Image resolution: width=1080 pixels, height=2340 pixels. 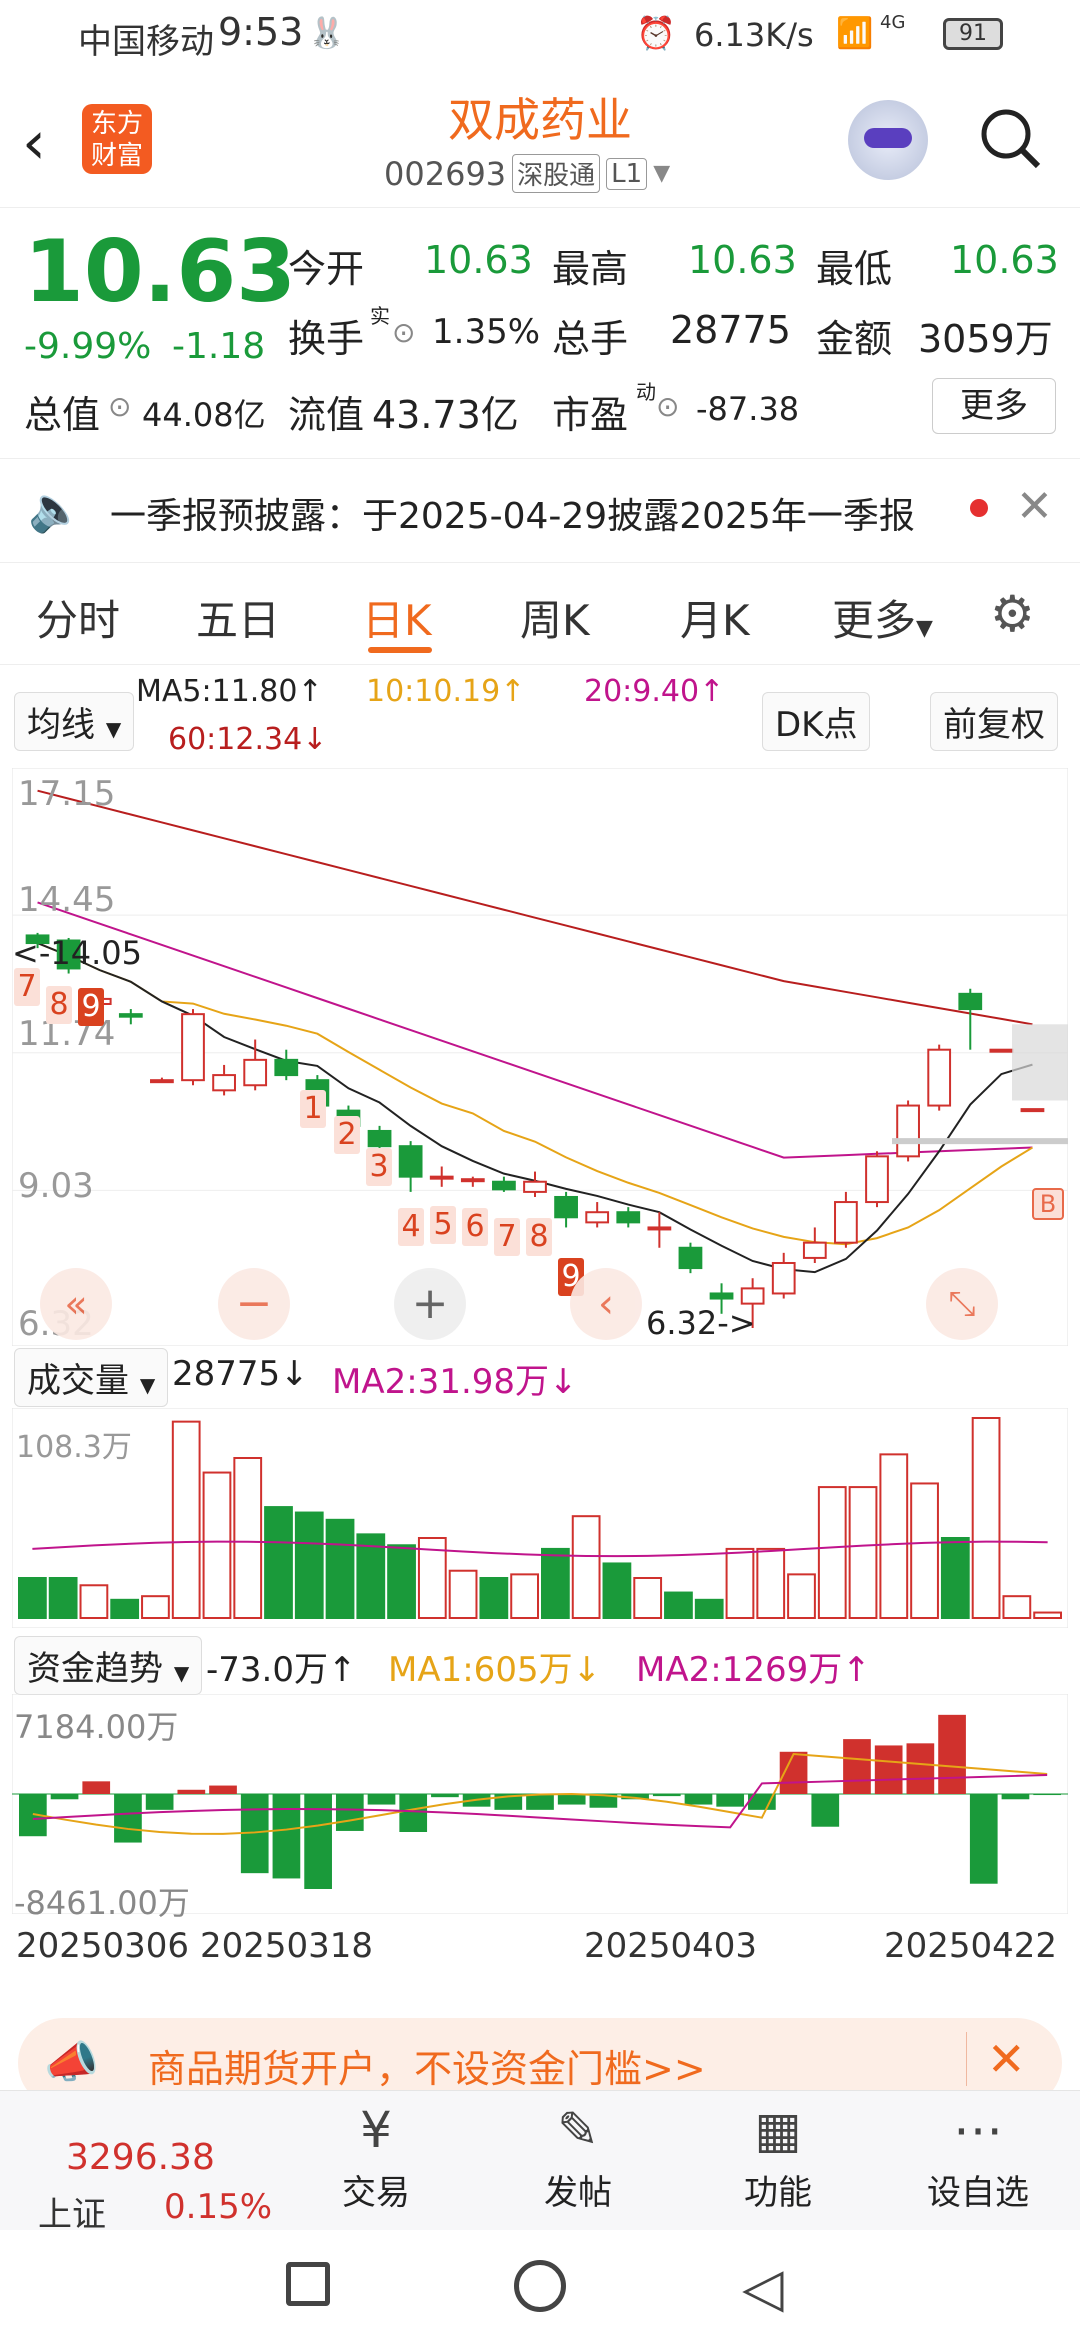 I want to click on float-label: 流值, so click(x=326, y=415).